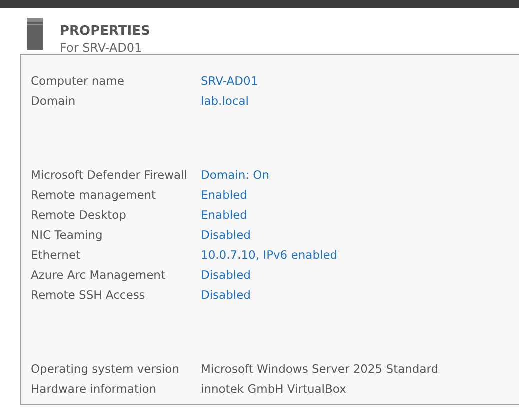 The width and height of the screenshot is (519, 410). What do you see at coordinates (105, 369) in the screenshot?
I see `property-label: Operating system version` at bounding box center [105, 369].